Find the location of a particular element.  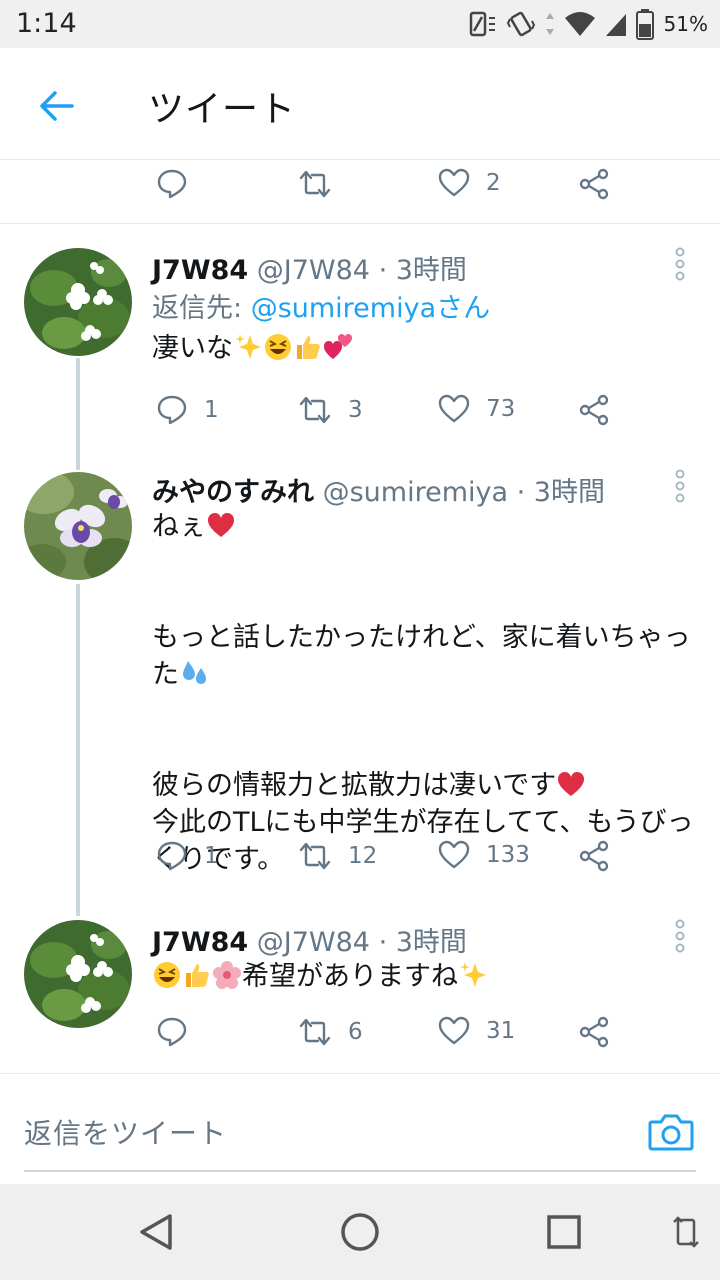

tweet-header: J7W84 @J7W84 · 3時間 is located at coordinates (309, 939).